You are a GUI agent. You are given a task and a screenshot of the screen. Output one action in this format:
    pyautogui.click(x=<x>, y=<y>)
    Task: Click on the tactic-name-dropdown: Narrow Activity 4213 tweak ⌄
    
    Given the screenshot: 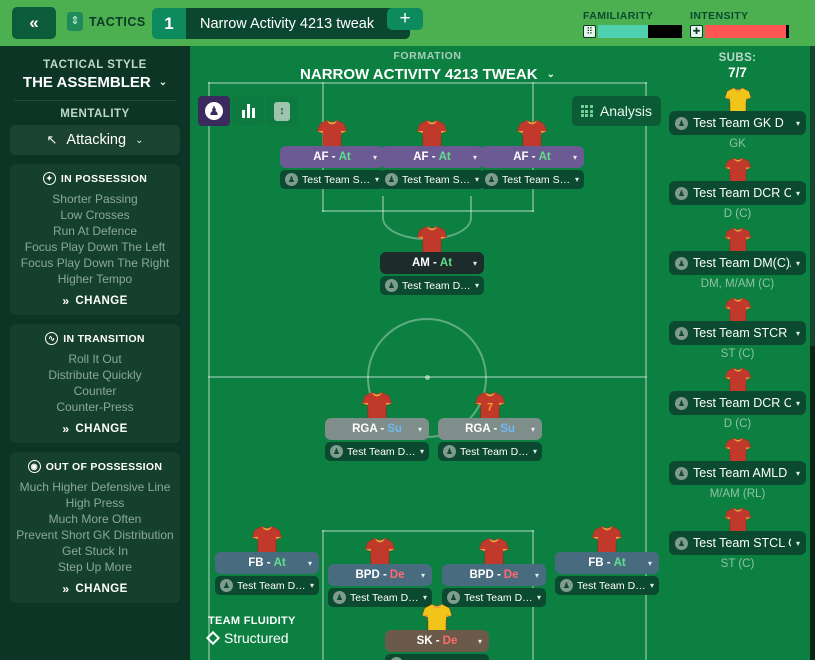 What is the action you would take?
    pyautogui.click(x=298, y=23)
    